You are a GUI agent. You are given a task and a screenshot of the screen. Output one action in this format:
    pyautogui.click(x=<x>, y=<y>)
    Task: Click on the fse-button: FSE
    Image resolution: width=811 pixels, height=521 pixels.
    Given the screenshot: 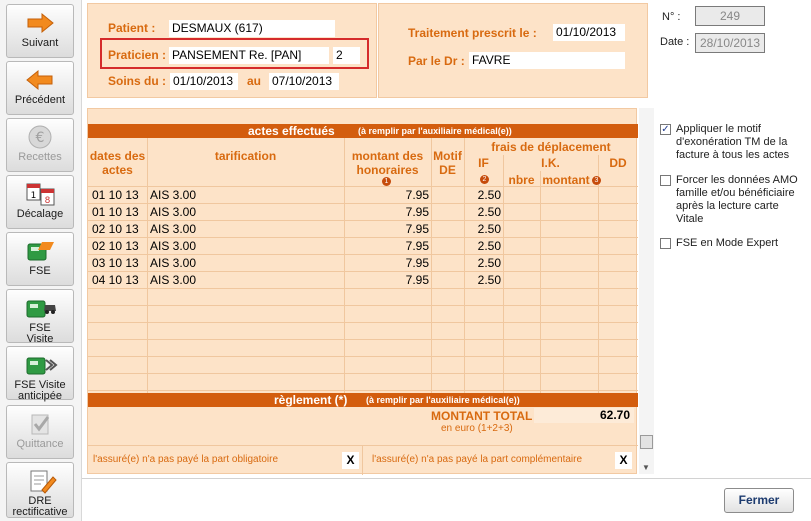 What is the action you would take?
    pyautogui.click(x=40, y=259)
    